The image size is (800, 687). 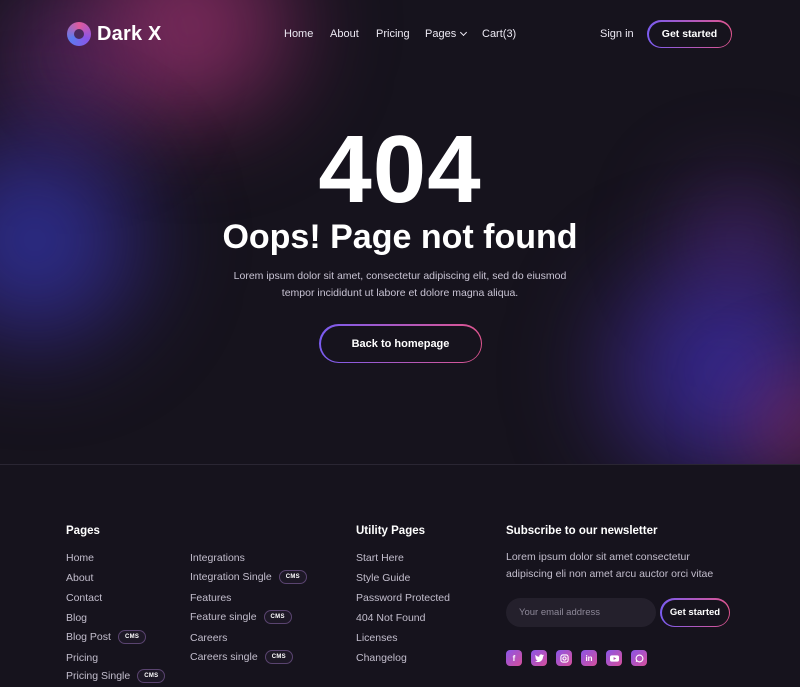 I want to click on footer-link-careers-single: Careers single CMS, so click(x=241, y=657).